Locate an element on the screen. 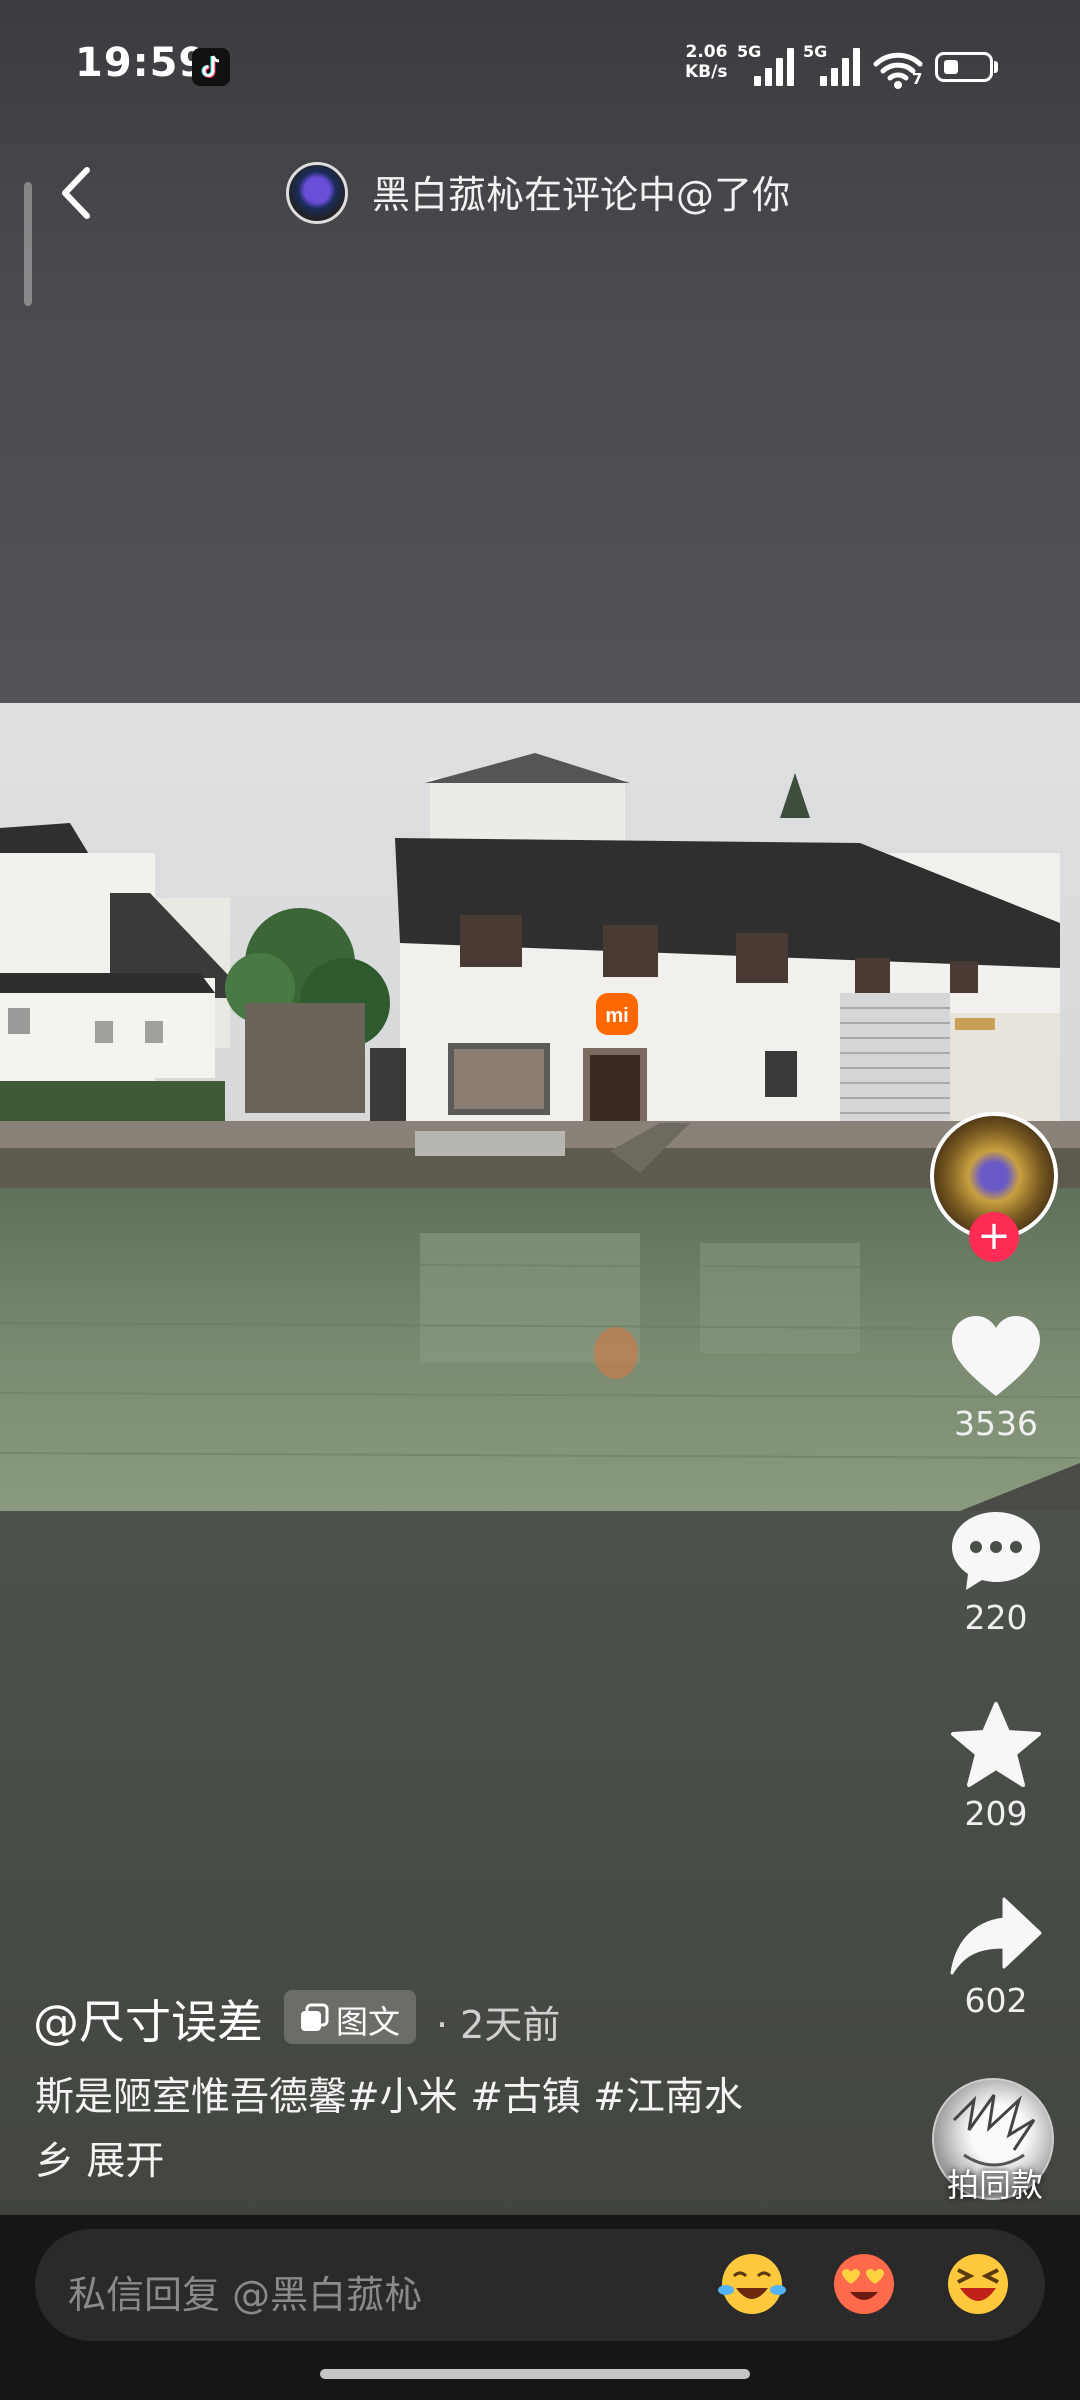 This screenshot has width=1080, height=2400. caption-text: 斯是陋室惟吾德馨#小米 #古镇 #江南水 is located at coordinates (389, 2094).